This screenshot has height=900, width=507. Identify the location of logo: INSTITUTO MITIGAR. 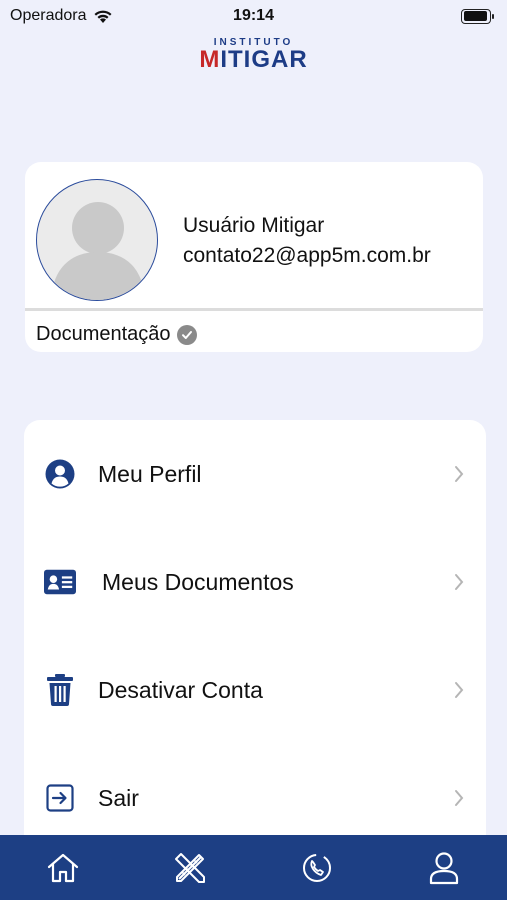
(253, 55).